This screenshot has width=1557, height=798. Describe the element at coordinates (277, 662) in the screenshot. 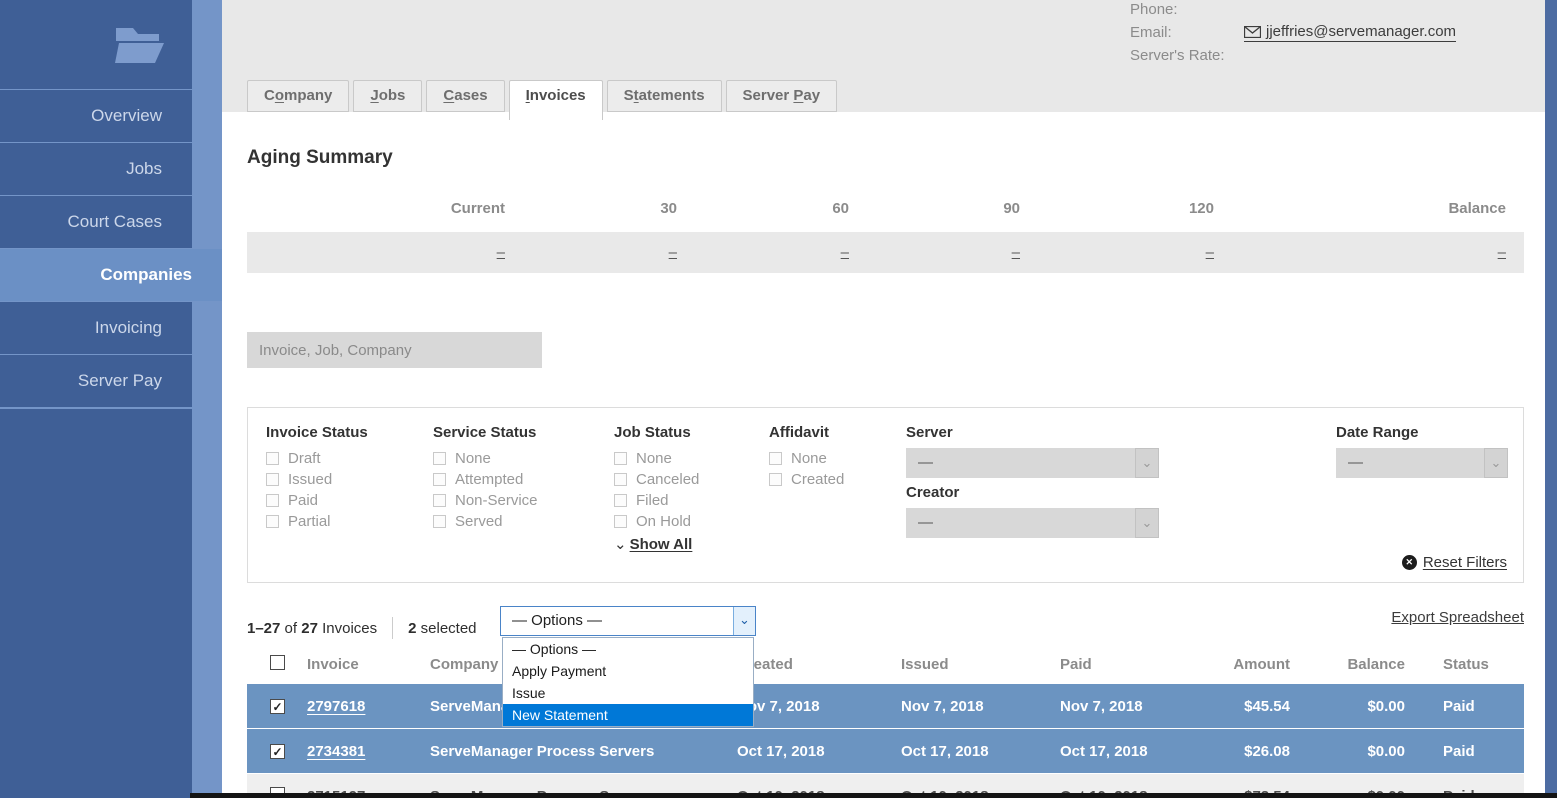

I see `select-all-checkbox` at that location.